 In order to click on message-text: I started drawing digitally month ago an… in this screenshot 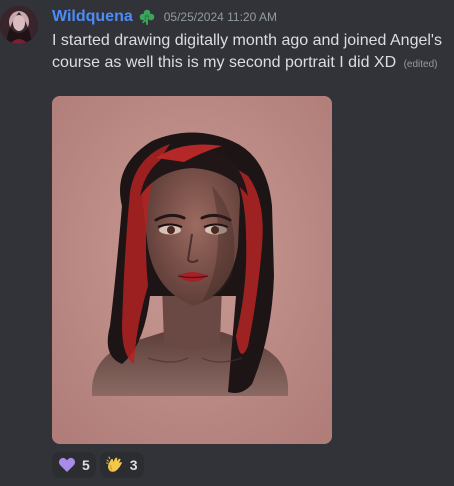, I will do `click(247, 51)`.